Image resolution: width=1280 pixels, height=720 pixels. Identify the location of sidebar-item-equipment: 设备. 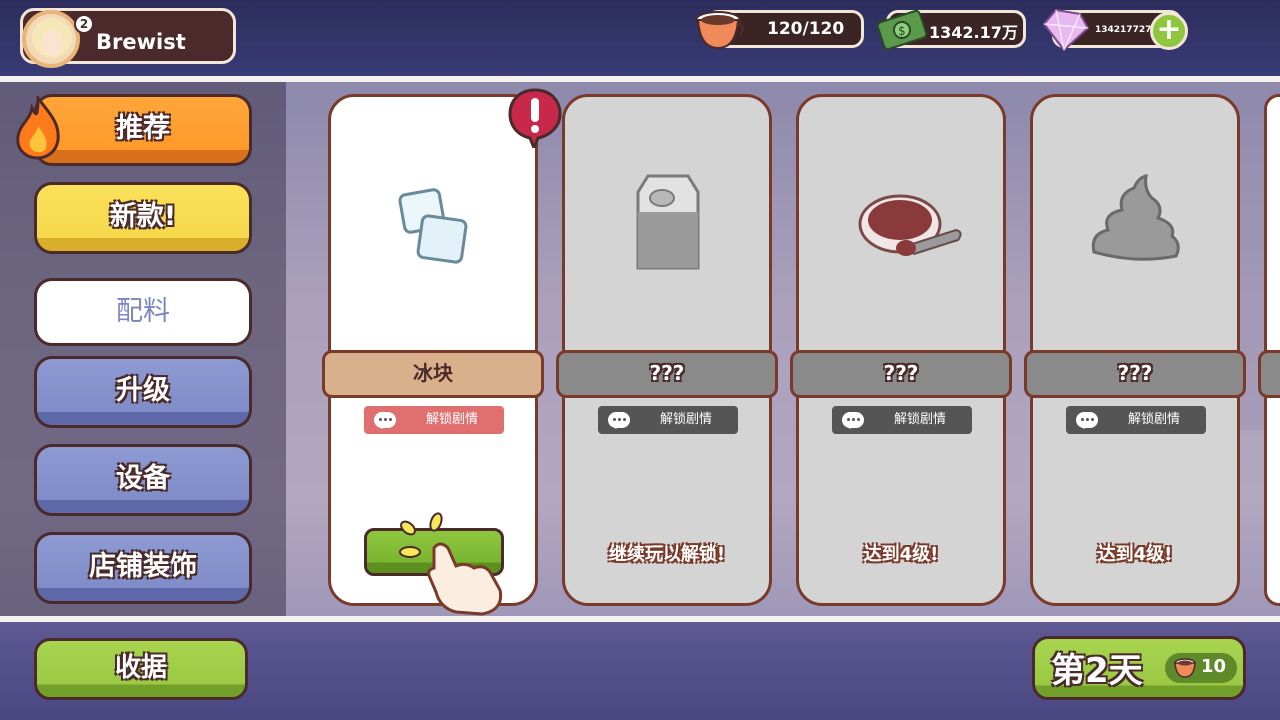
(143, 480).